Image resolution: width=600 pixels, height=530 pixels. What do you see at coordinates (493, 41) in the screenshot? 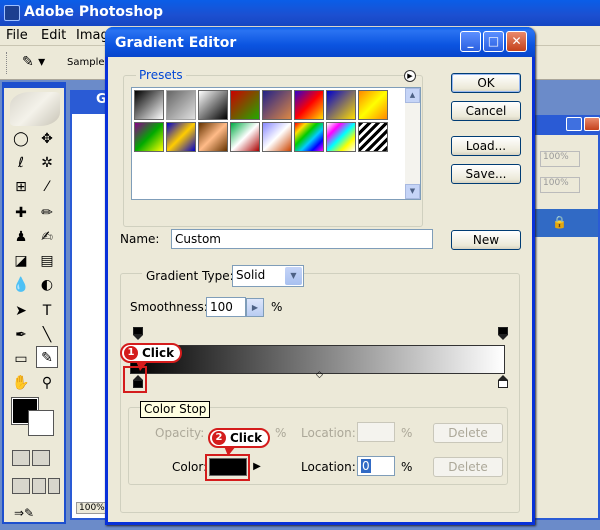
I see `maximize-button: □` at bounding box center [493, 41].